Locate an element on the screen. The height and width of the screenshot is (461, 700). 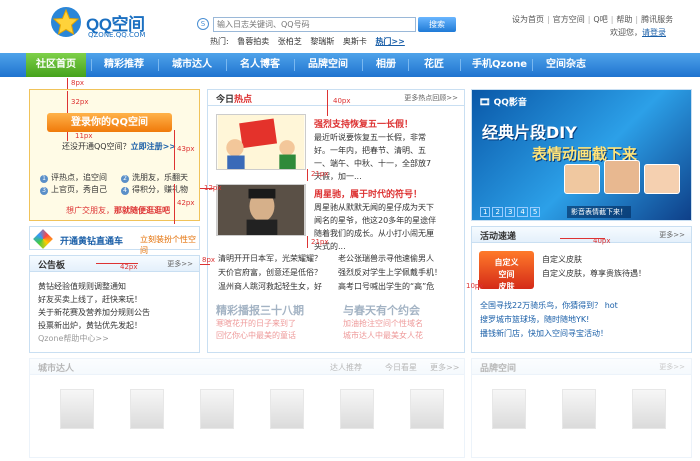
news-headline: 强烈支持恢复五一长假！ is located at coordinates (363, 123).